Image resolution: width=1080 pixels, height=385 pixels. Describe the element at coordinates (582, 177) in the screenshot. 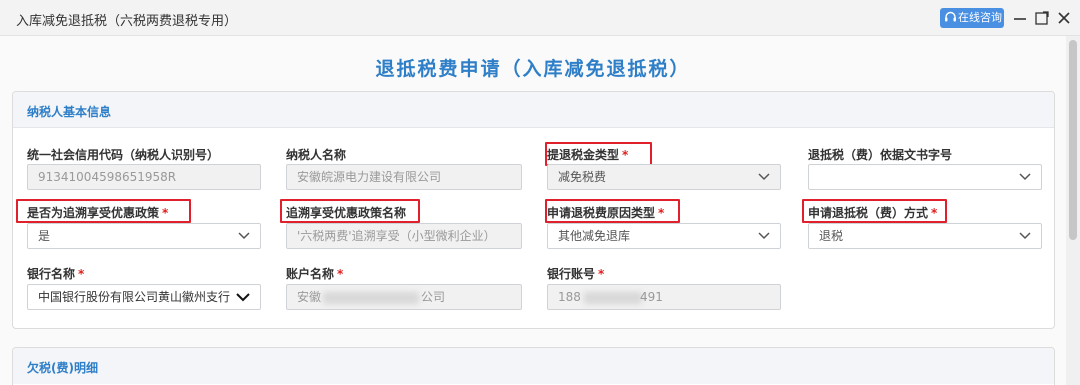

I see `refund-type-value: 减免税费` at that location.